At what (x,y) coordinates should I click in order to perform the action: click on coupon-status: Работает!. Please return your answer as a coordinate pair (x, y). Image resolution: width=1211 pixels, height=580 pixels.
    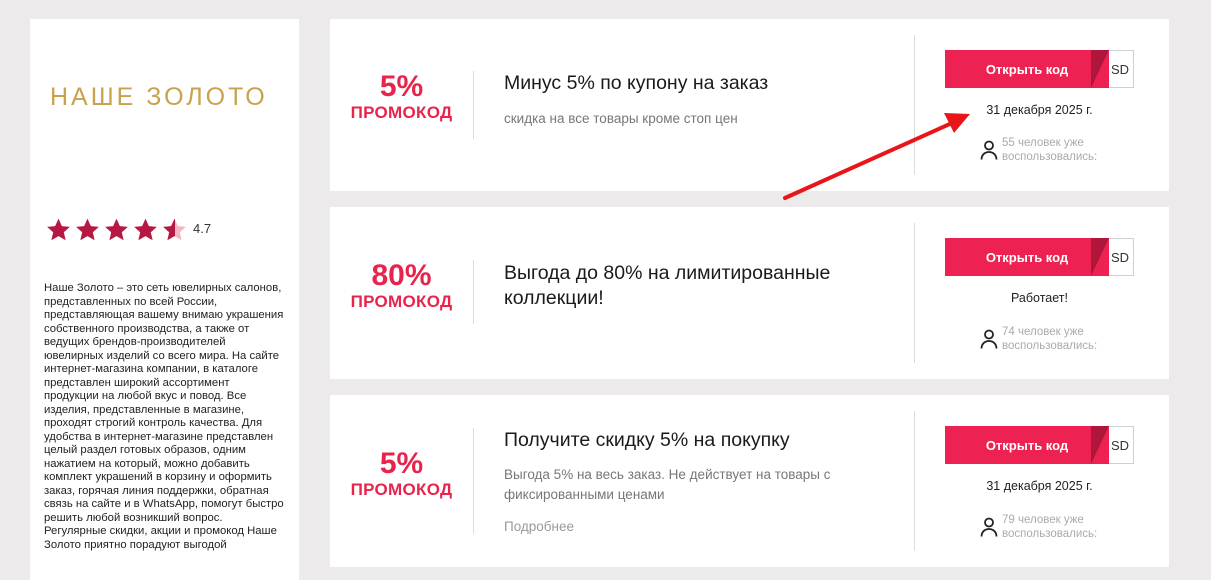
    Looking at the image, I should click on (1039, 298).